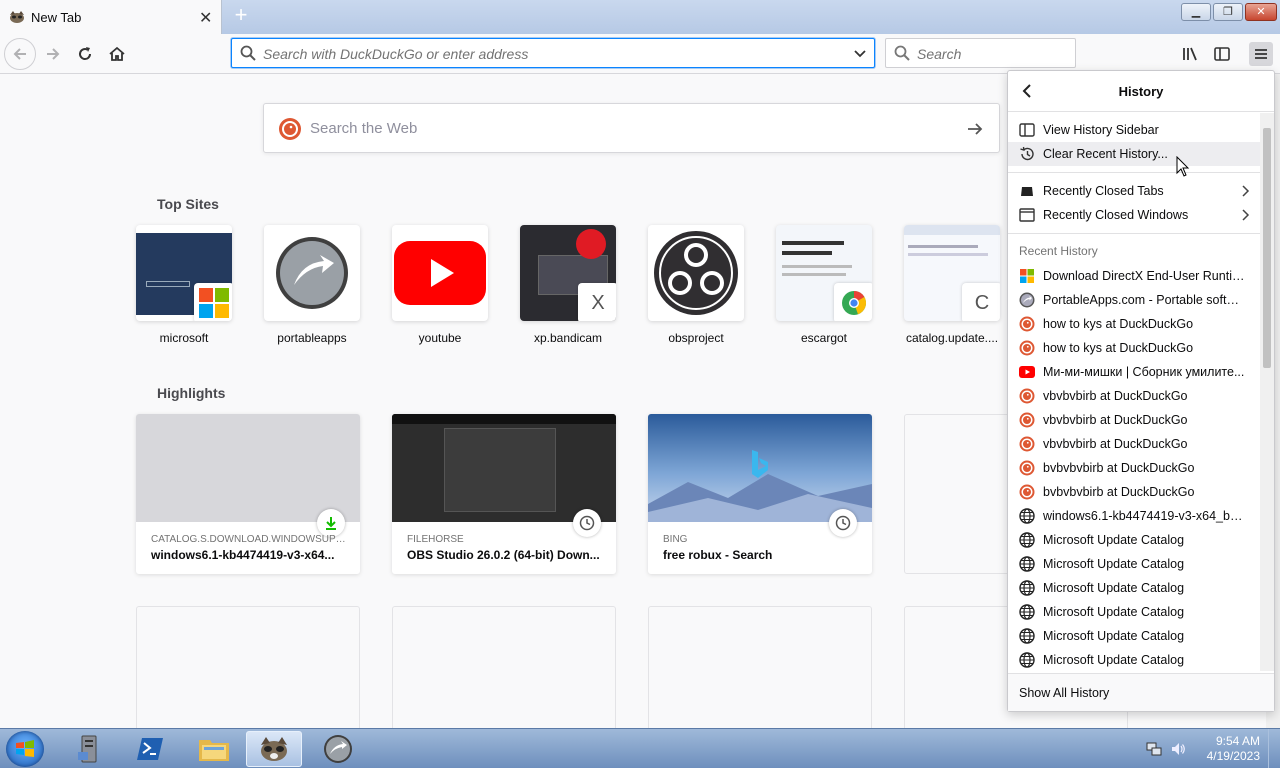  What do you see at coordinates (117, 54) in the screenshot?
I see `home-button` at bounding box center [117, 54].